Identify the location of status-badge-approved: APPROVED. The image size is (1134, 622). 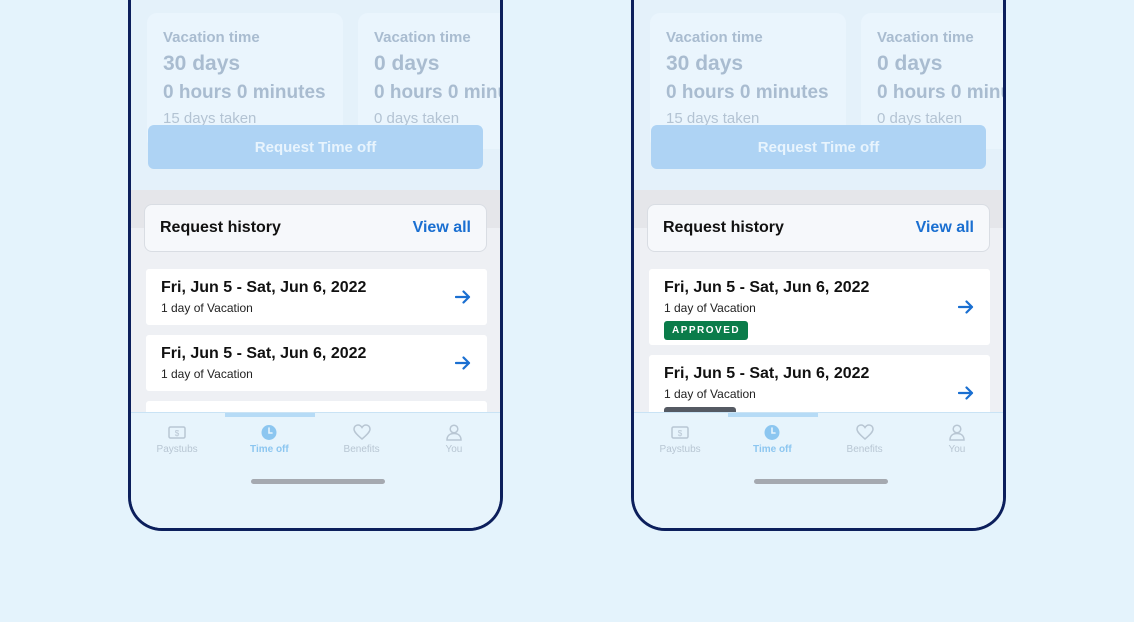
(706, 330).